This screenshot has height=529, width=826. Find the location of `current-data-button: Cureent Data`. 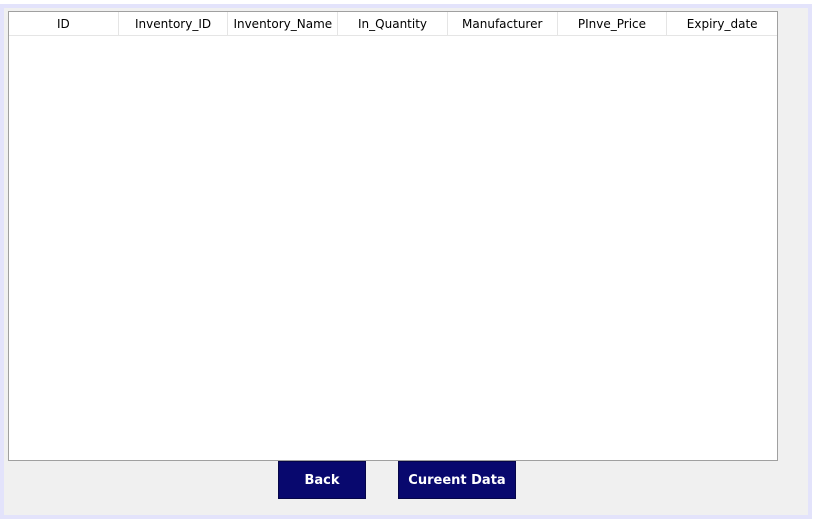

current-data-button: Cureent Data is located at coordinates (457, 480).